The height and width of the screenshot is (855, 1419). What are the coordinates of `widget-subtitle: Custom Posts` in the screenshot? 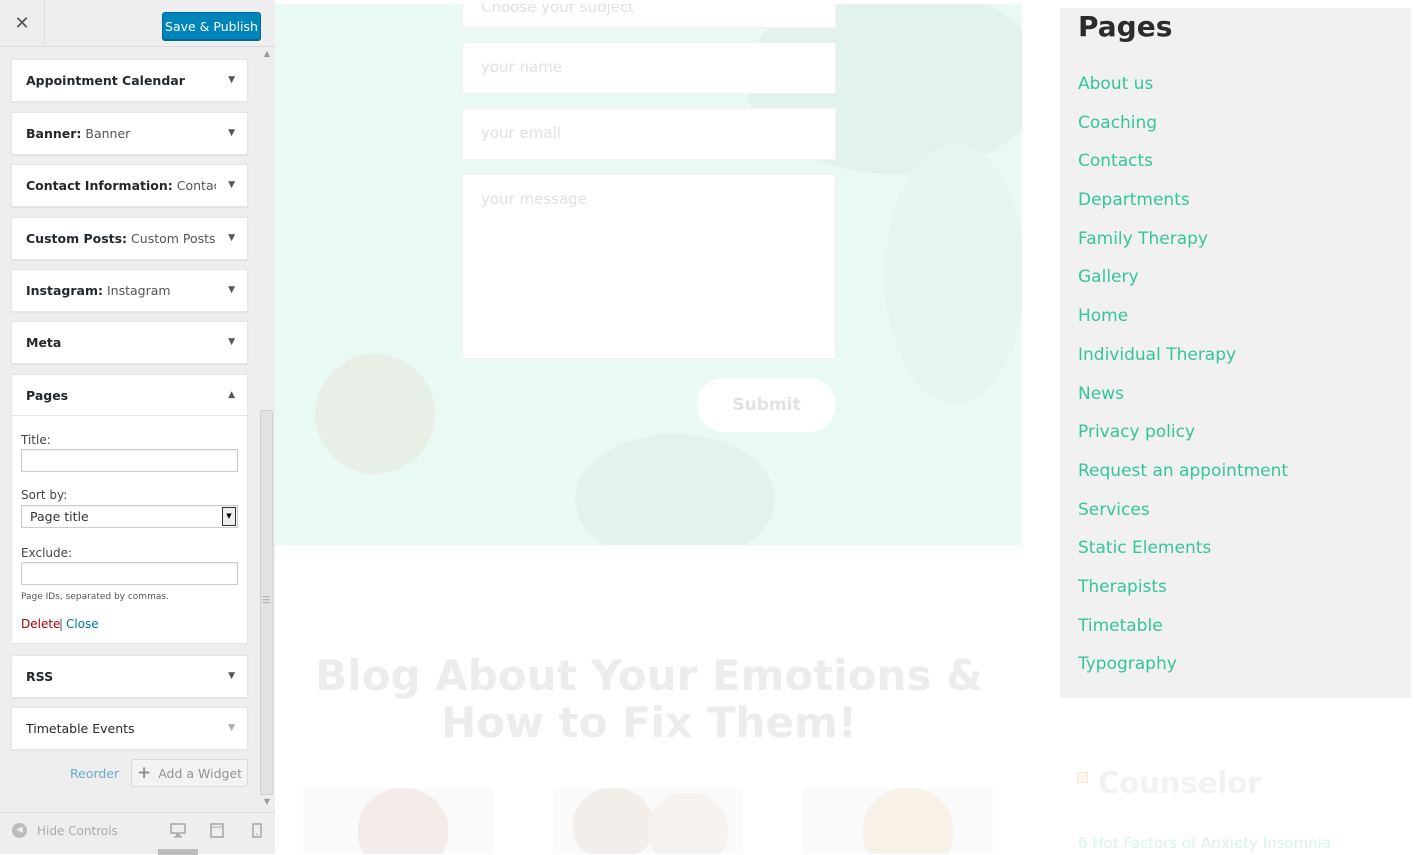 It's located at (173, 238).